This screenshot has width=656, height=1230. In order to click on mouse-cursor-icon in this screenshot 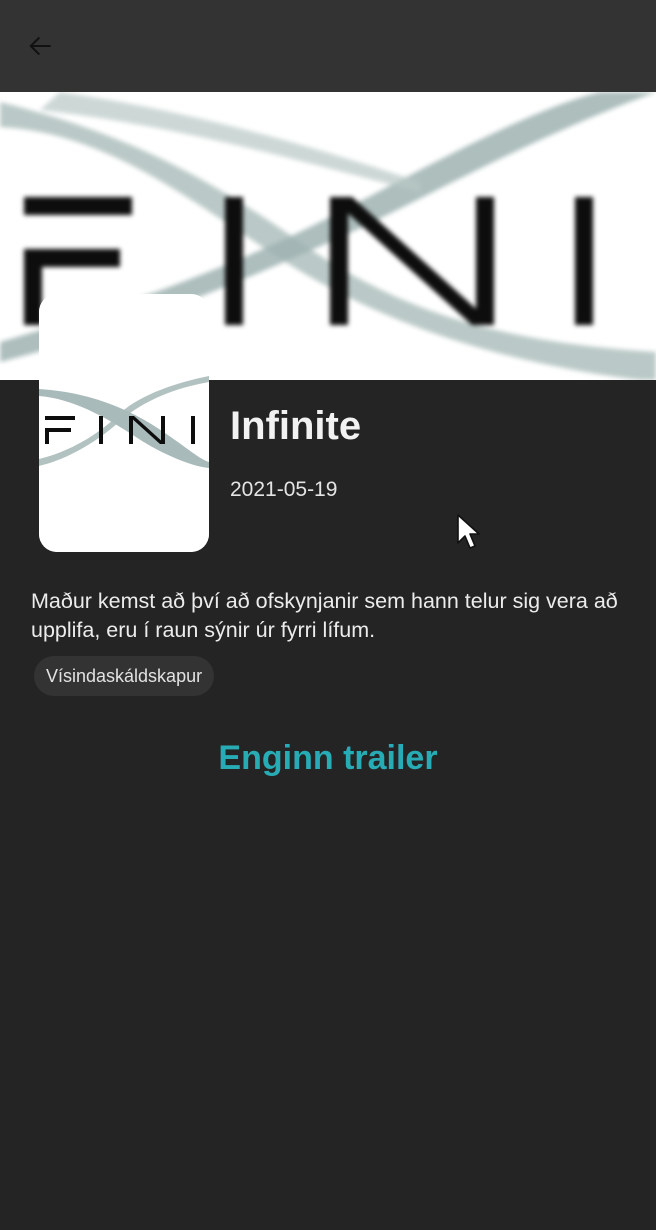, I will do `click(468, 531)`.